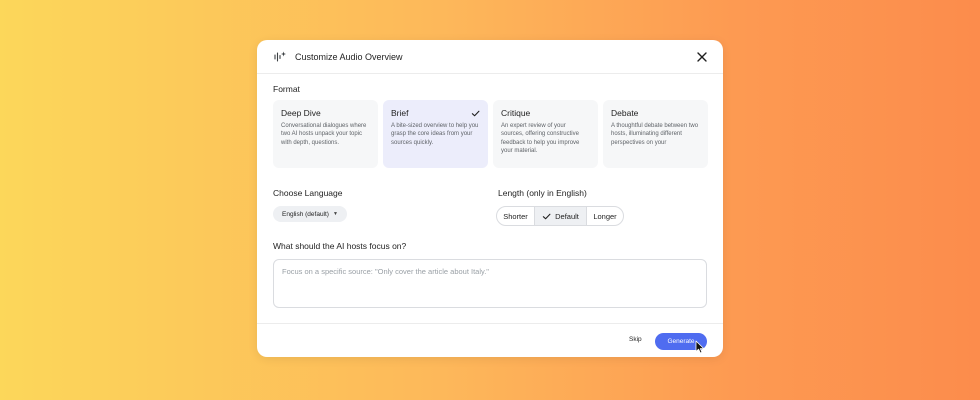 This screenshot has height=400, width=980. What do you see at coordinates (635, 339) in the screenshot?
I see `skip-button: Skip` at bounding box center [635, 339].